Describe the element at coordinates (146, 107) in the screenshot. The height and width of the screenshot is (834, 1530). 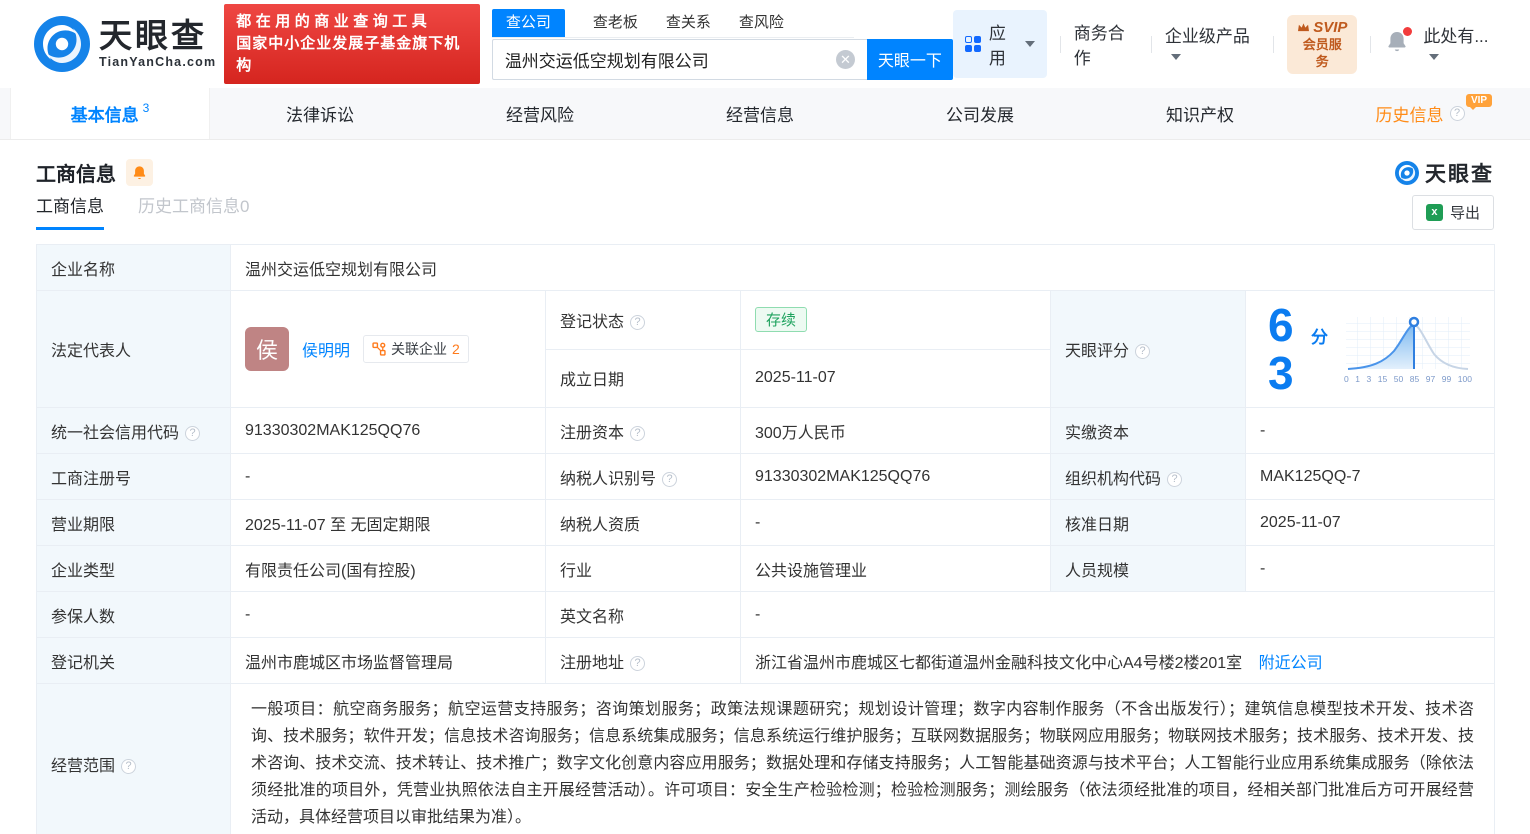
I see `tab-count-badge: 3` at that location.